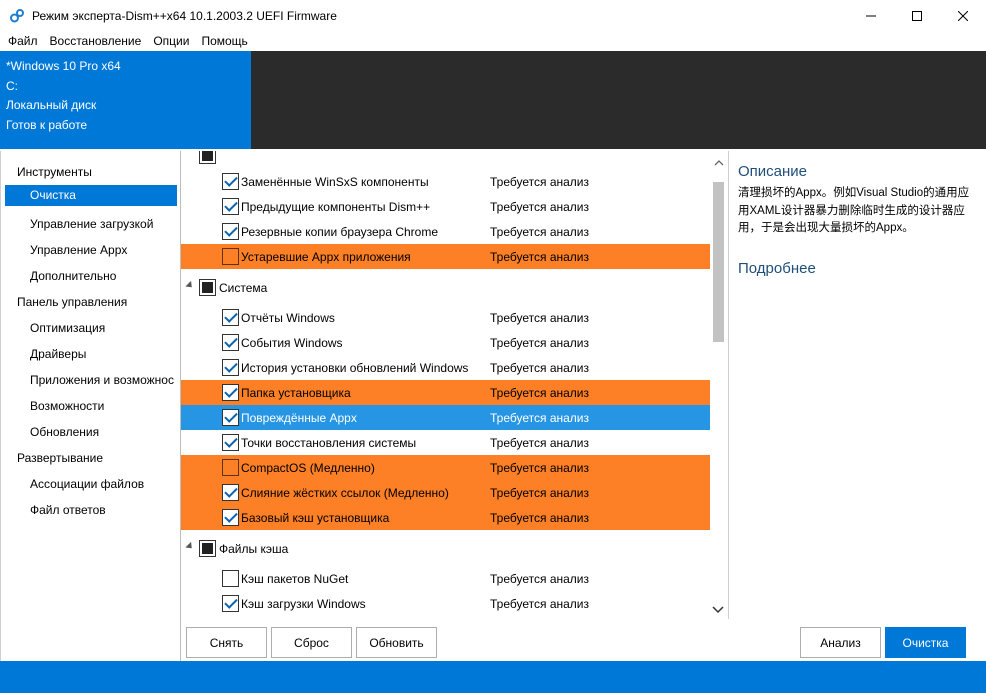  Describe the element at coordinates (303, 603) in the screenshot. I see `item-label: Кэш загрузки Windows` at that location.